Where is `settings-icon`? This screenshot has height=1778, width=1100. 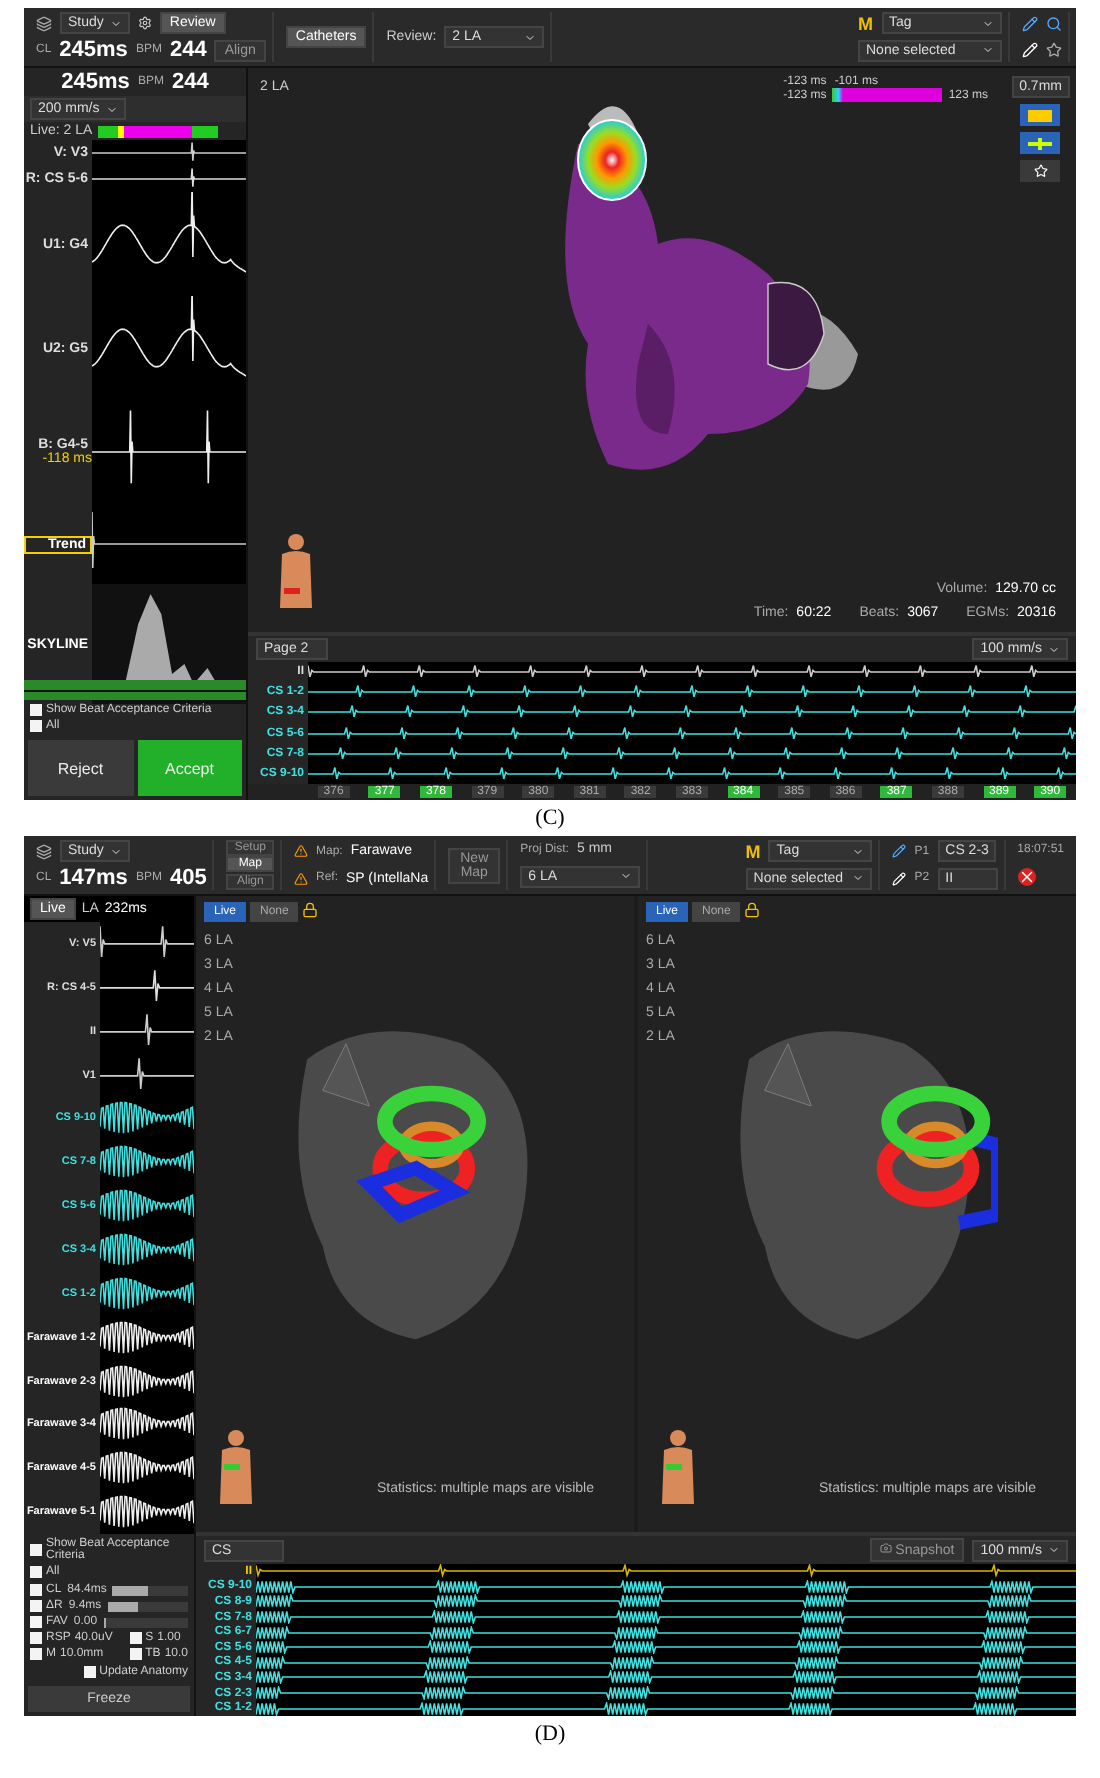
settings-icon is located at coordinates (144, 23).